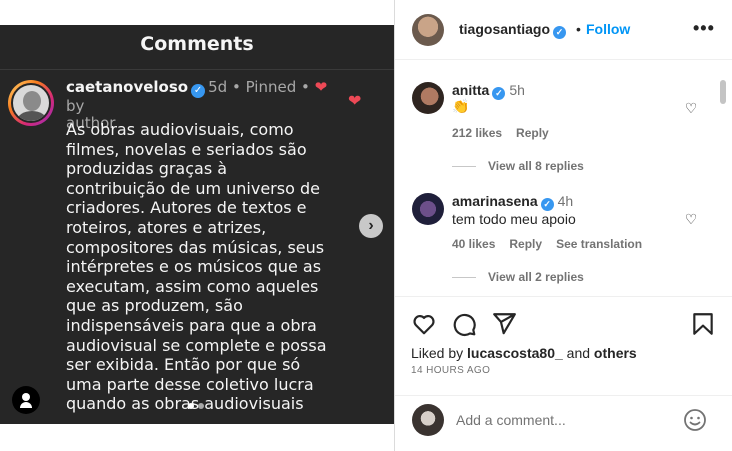 This screenshot has height=451, width=732. I want to click on media-comment-line: que as produzem, são, so click(154, 306).